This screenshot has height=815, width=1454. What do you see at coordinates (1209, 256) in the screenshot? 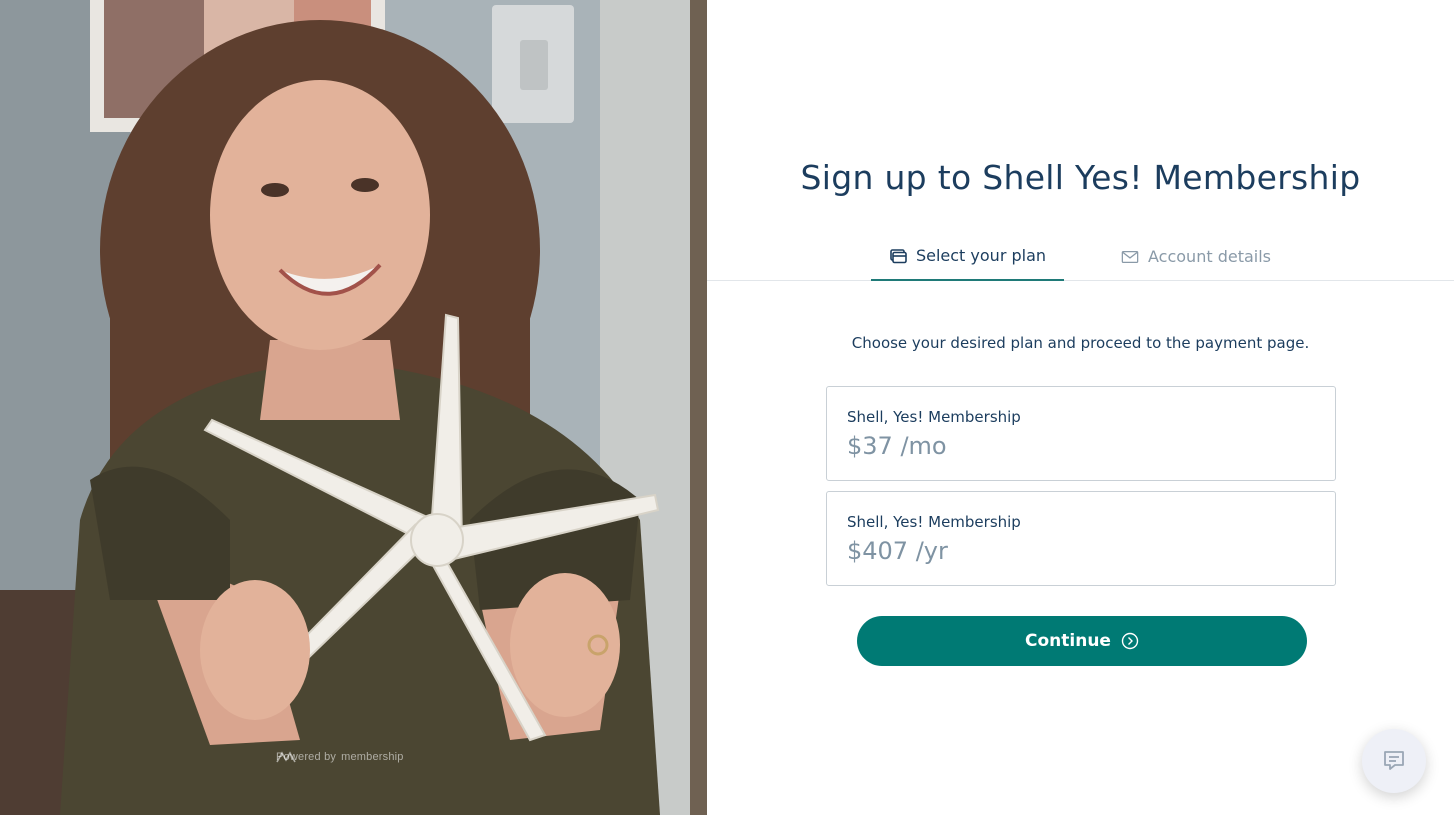
I see `tab-account-details-label: Account details` at bounding box center [1209, 256].